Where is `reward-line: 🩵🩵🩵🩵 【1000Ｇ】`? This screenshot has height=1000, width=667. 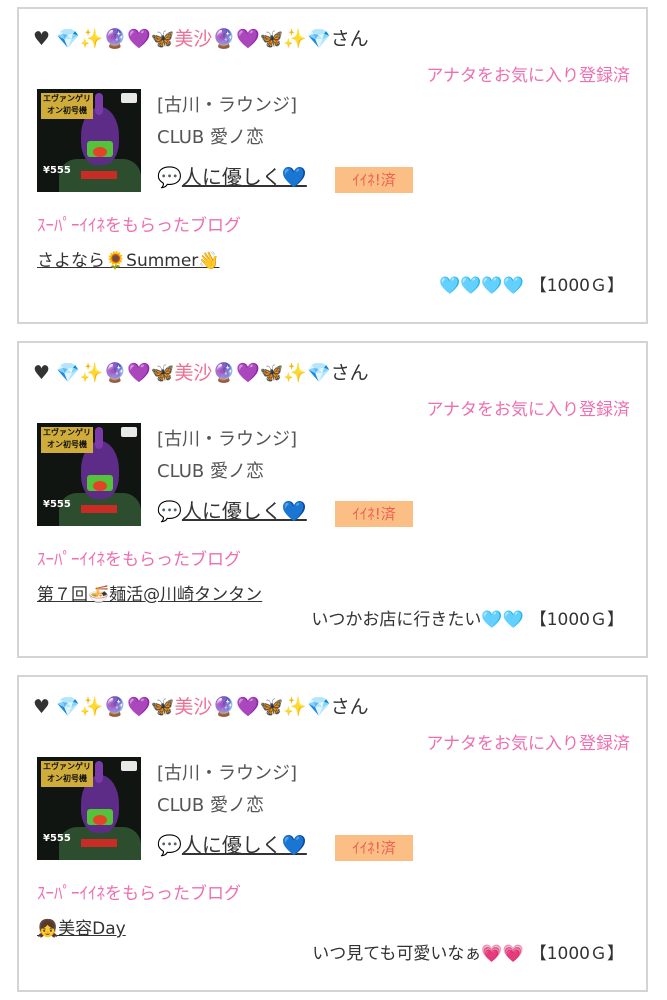 reward-line: 🩵🩵🩵🩵 【1000Ｇ】 is located at coordinates (531, 283).